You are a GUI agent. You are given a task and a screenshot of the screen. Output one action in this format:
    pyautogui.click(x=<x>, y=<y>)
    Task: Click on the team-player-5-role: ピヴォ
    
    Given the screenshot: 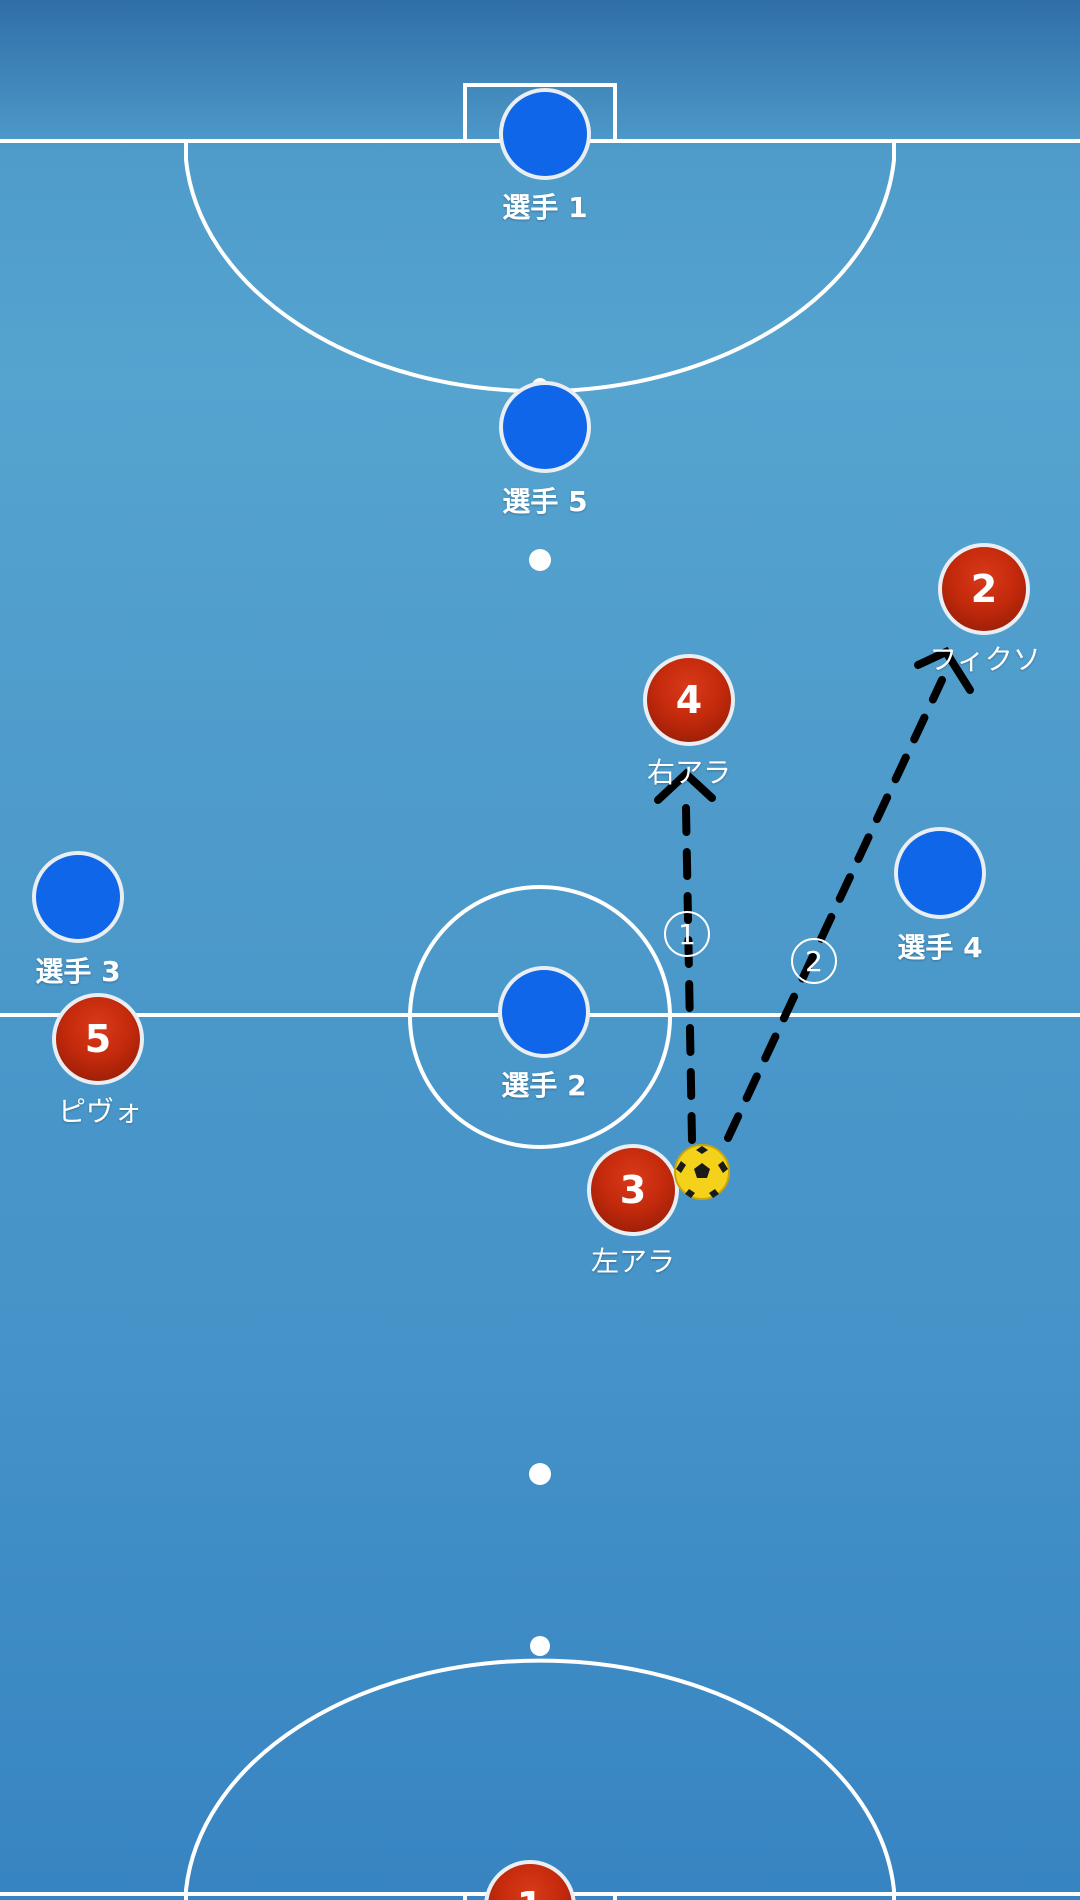 What is the action you would take?
    pyautogui.click(x=100, y=1111)
    